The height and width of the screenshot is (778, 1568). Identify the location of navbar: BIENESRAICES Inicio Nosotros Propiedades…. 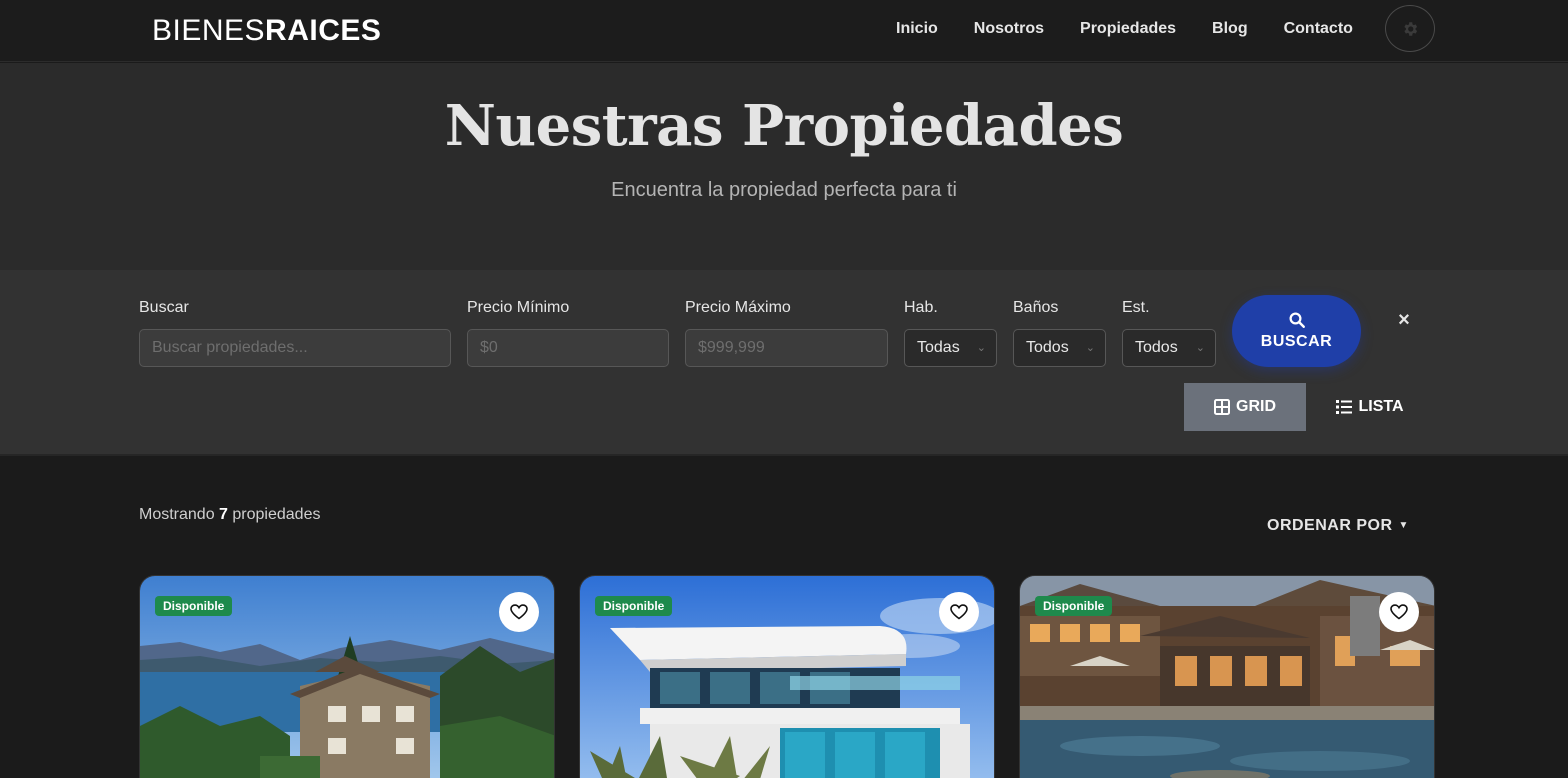
(784, 31).